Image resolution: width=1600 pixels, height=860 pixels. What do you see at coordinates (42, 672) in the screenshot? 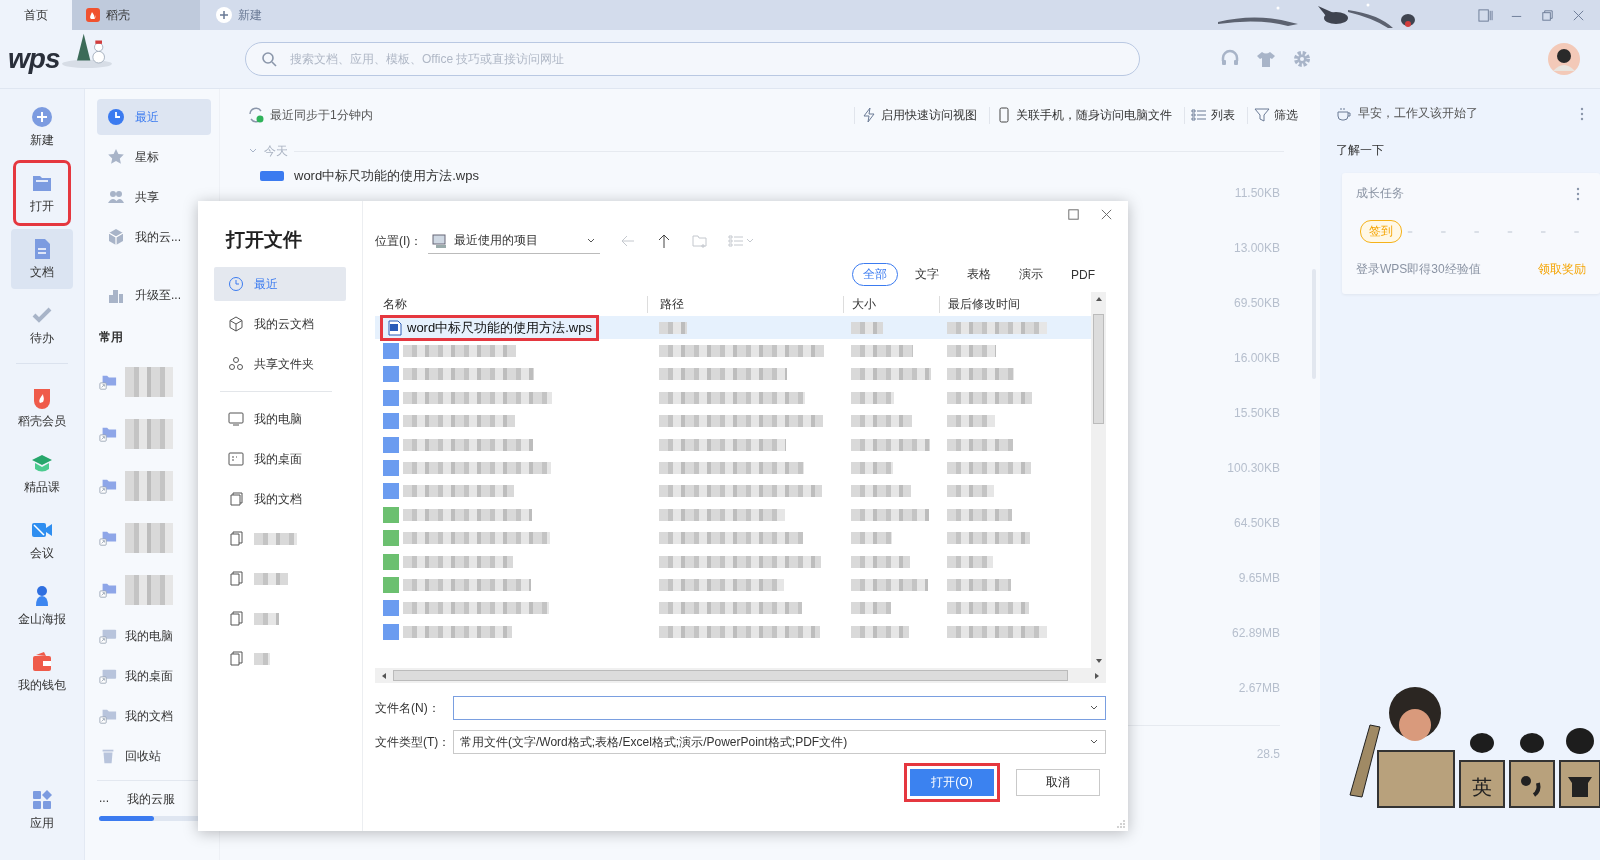
I see `nav-item: 我的钱包` at bounding box center [42, 672].